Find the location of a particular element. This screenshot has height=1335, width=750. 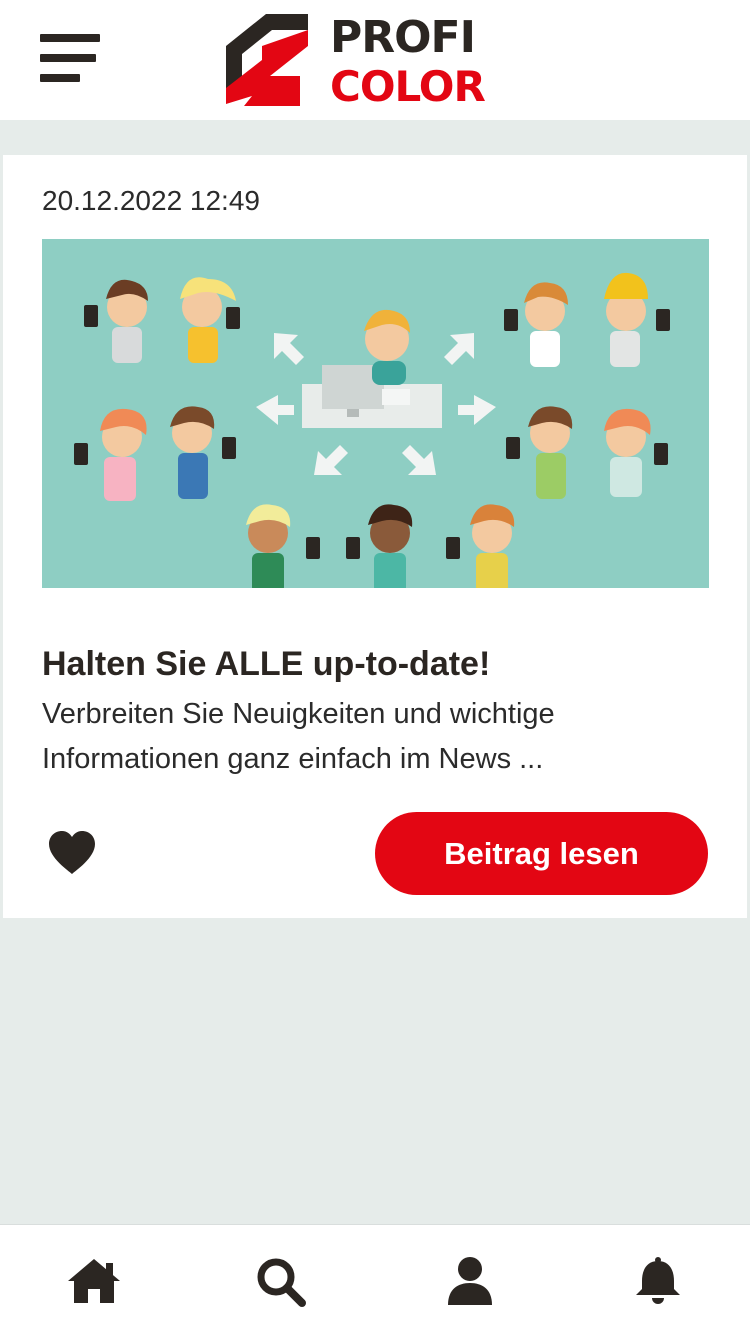

post-title: Halten Sie ALLE up-to-date! is located at coordinates (266, 664).